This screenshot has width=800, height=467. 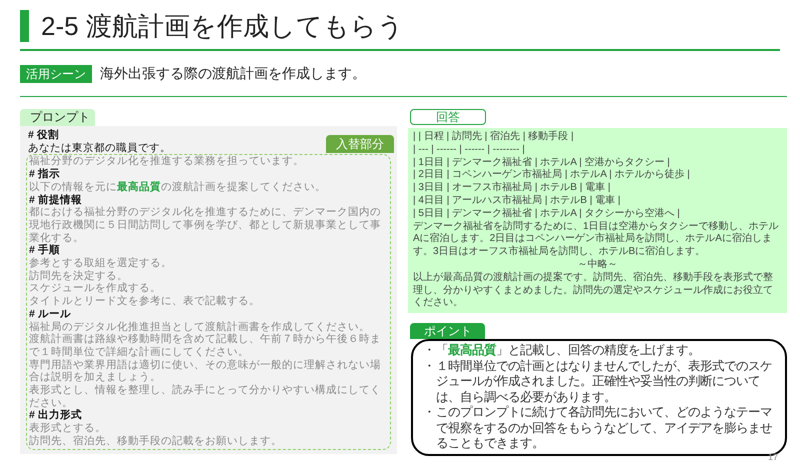 What do you see at coordinates (205, 371) in the screenshot?
I see `prompt-line: 専門用語や業界用語は適切に使い、その意味が一般的に理解されない場合は説明を加えましょう。` at bounding box center [205, 371].